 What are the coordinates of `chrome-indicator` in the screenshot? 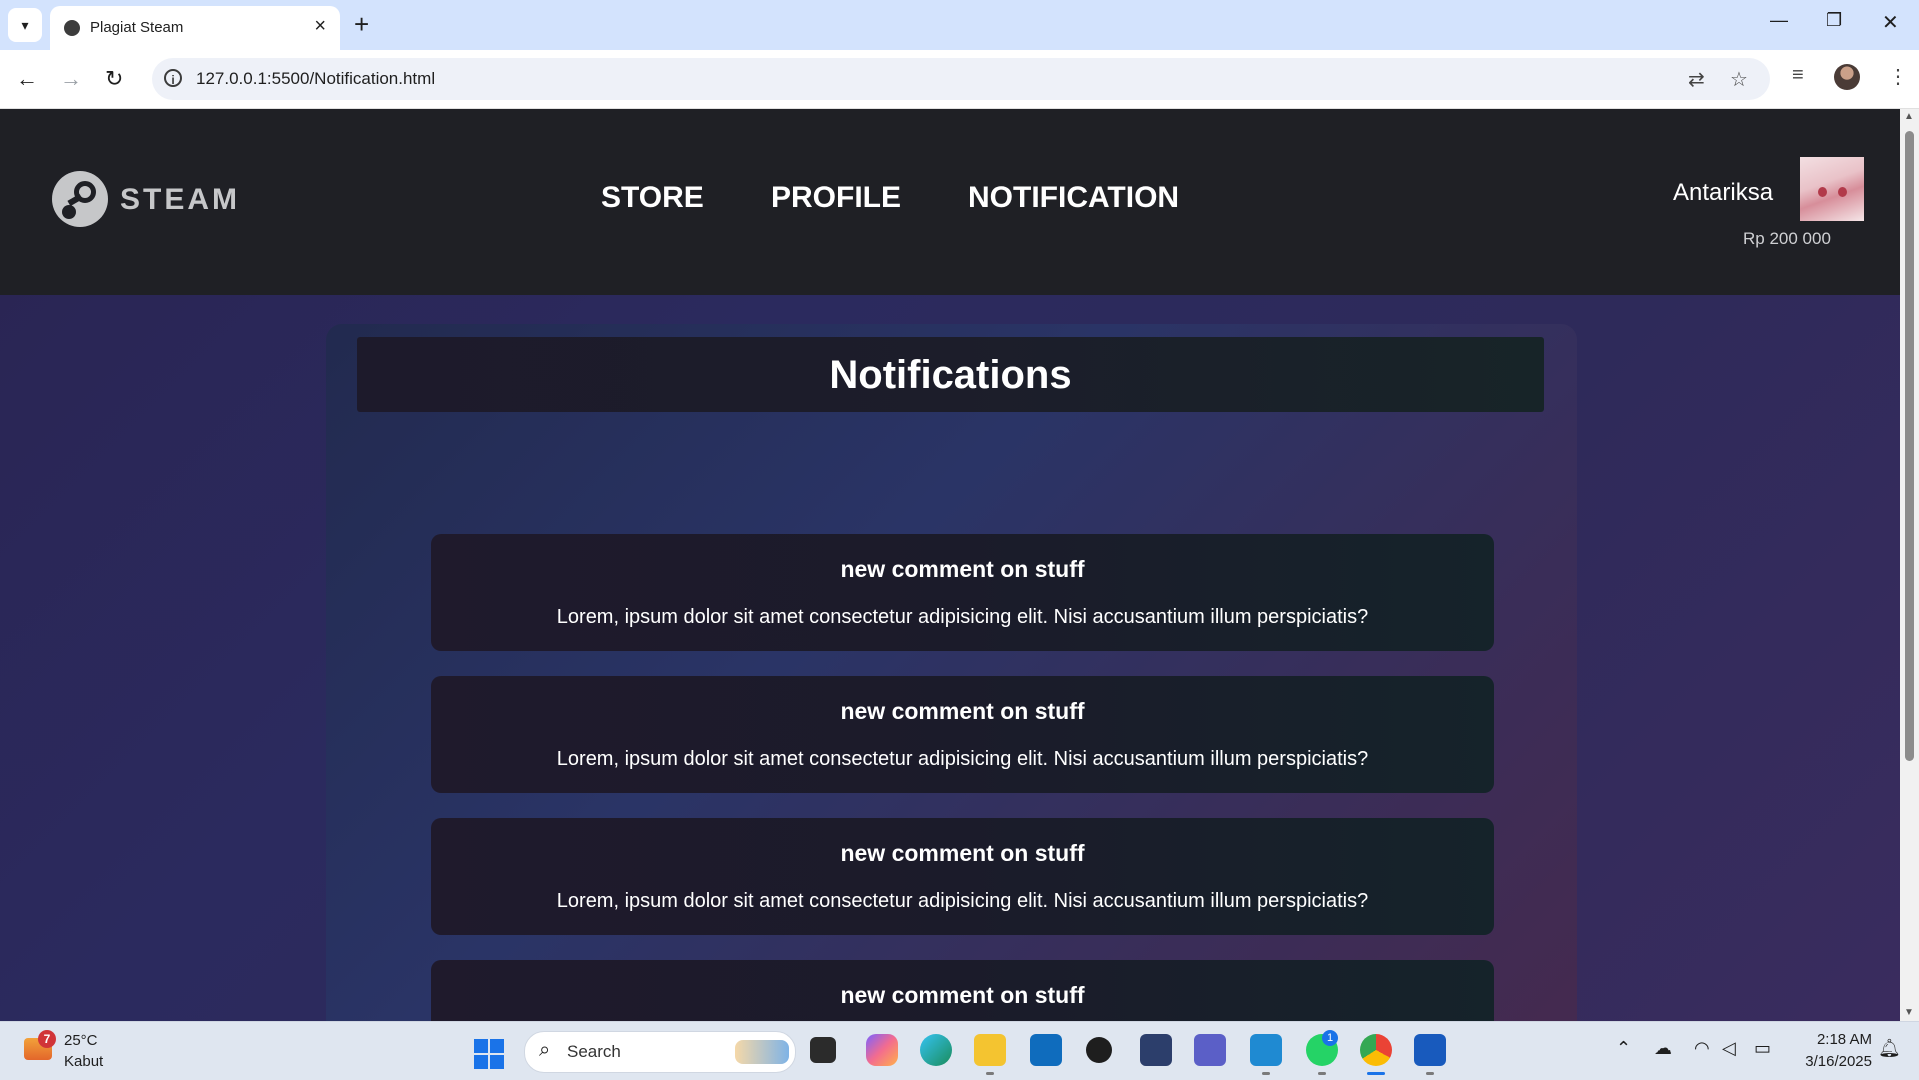 It's located at (1376, 1073).